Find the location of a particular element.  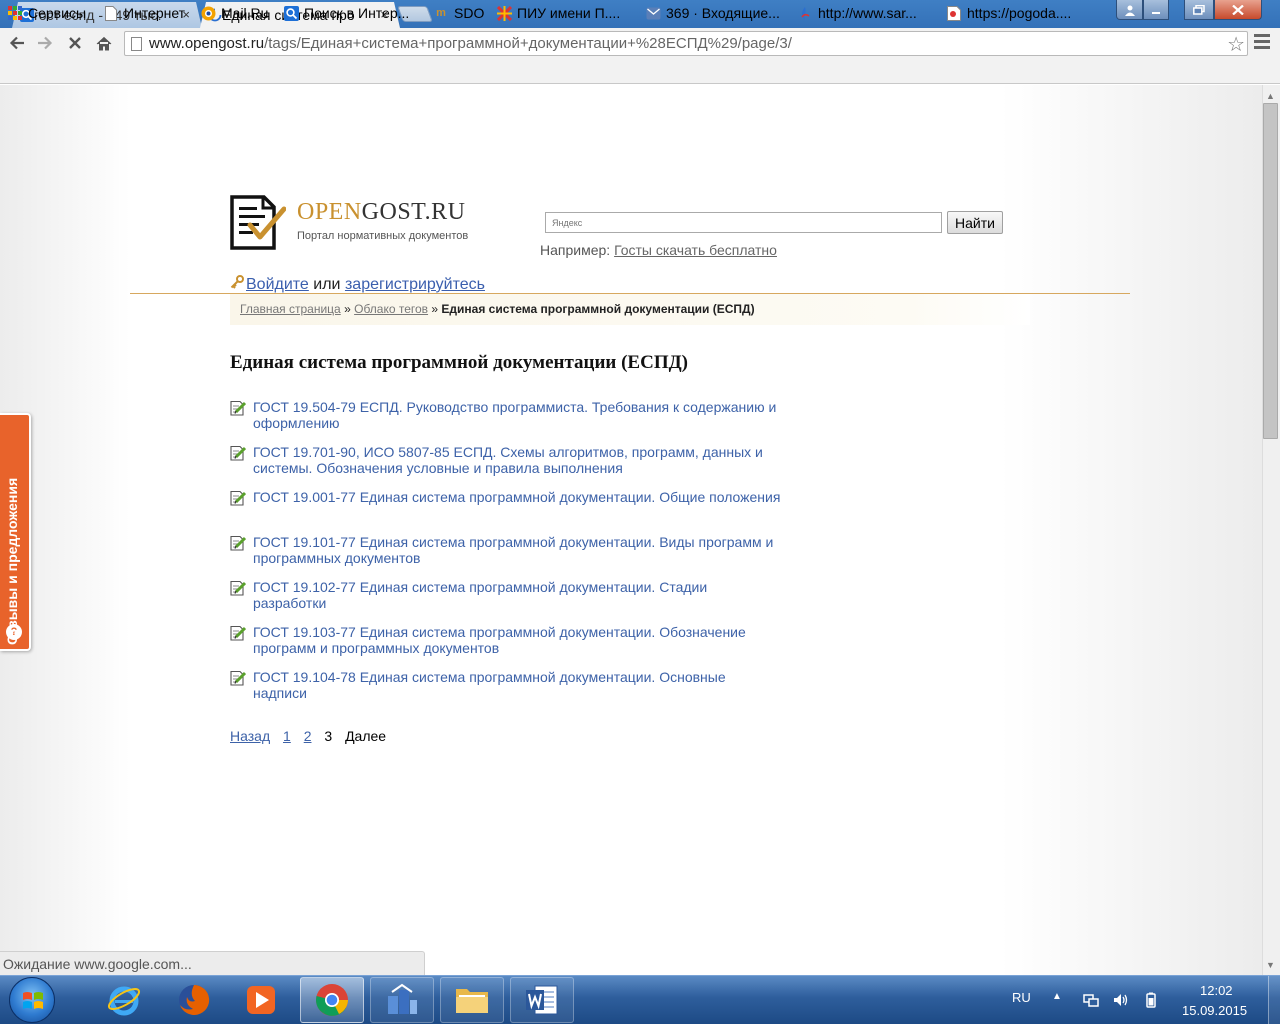

windows-flag-icon is located at coordinates (33, 1000).